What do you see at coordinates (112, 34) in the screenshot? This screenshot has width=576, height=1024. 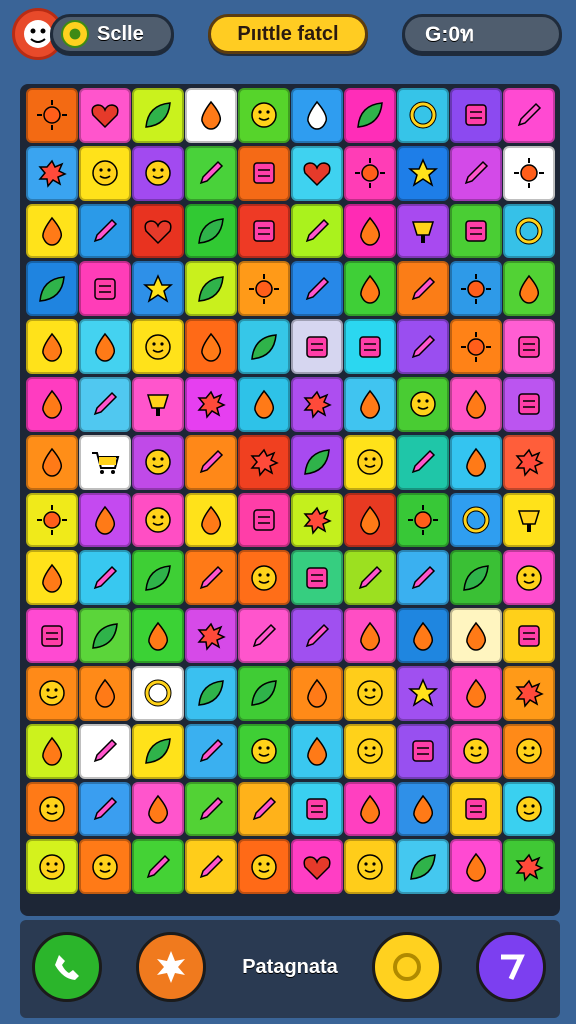 I see `currency-pill: Sclle` at bounding box center [112, 34].